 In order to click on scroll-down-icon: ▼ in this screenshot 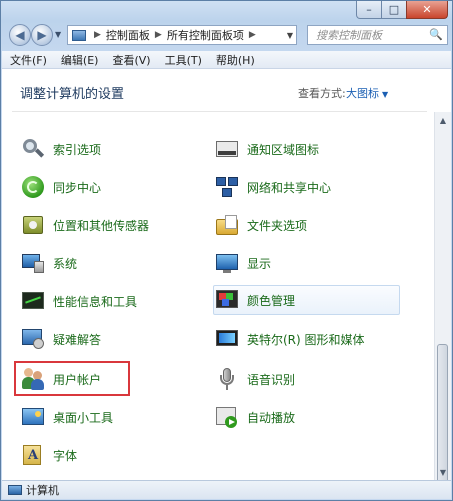, I will do `click(443, 472)`.